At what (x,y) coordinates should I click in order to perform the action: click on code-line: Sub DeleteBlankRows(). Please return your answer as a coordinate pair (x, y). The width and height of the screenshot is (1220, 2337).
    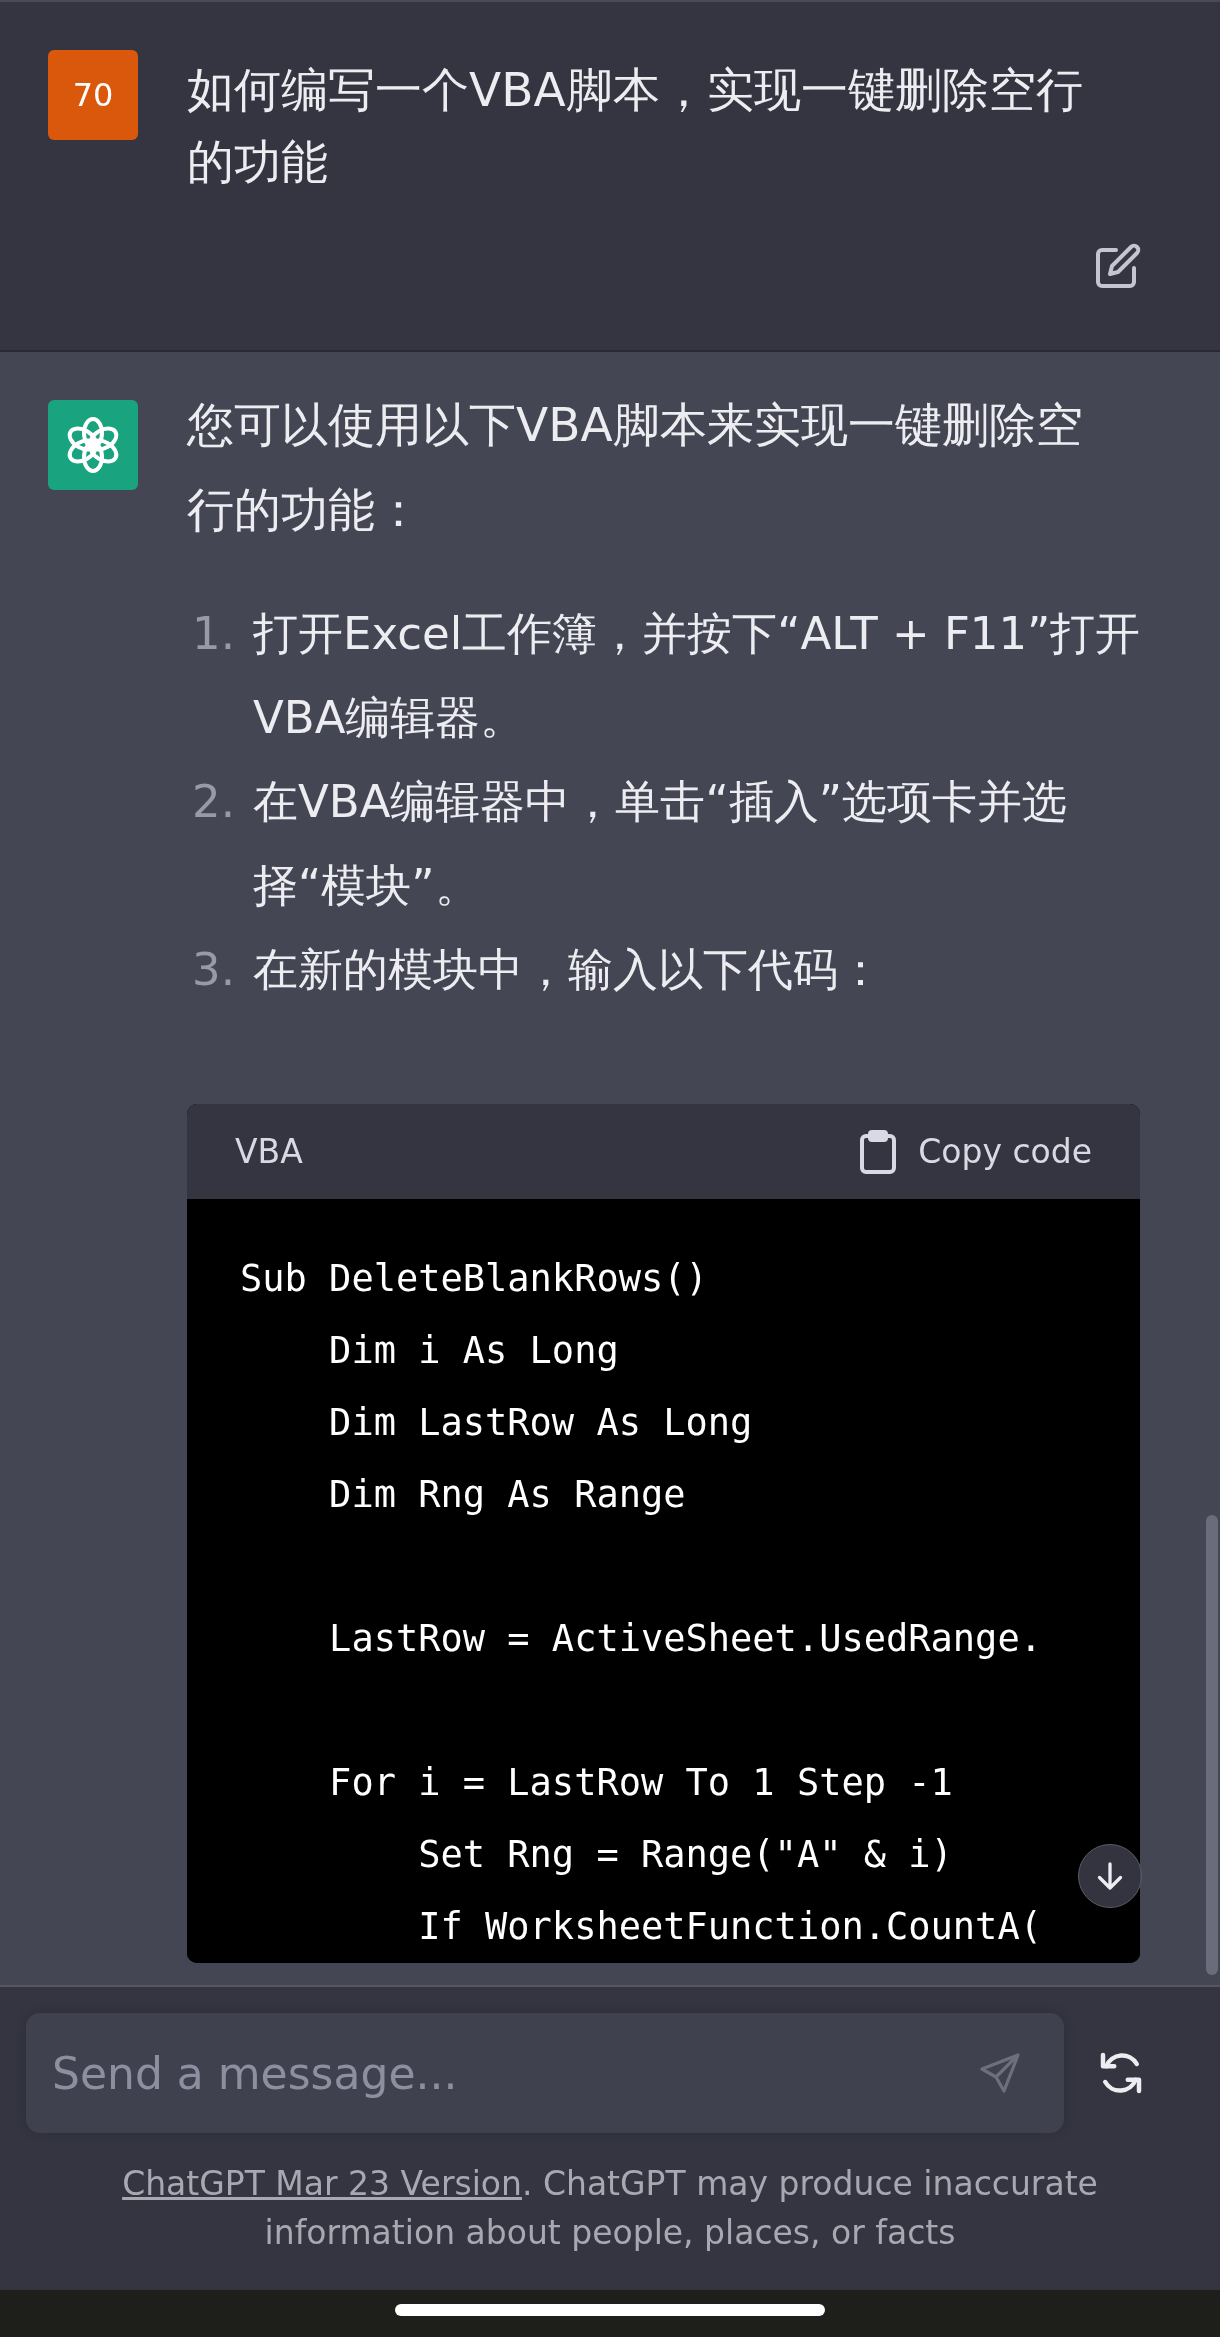
    Looking at the image, I should click on (474, 1279).